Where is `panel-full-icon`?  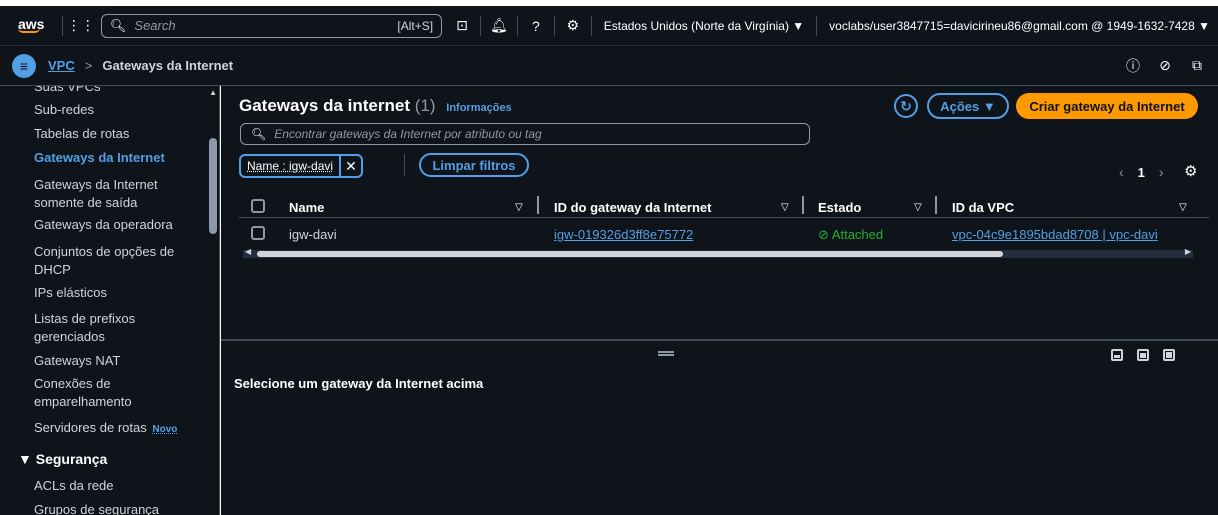
panel-full-icon is located at coordinates (1169, 355).